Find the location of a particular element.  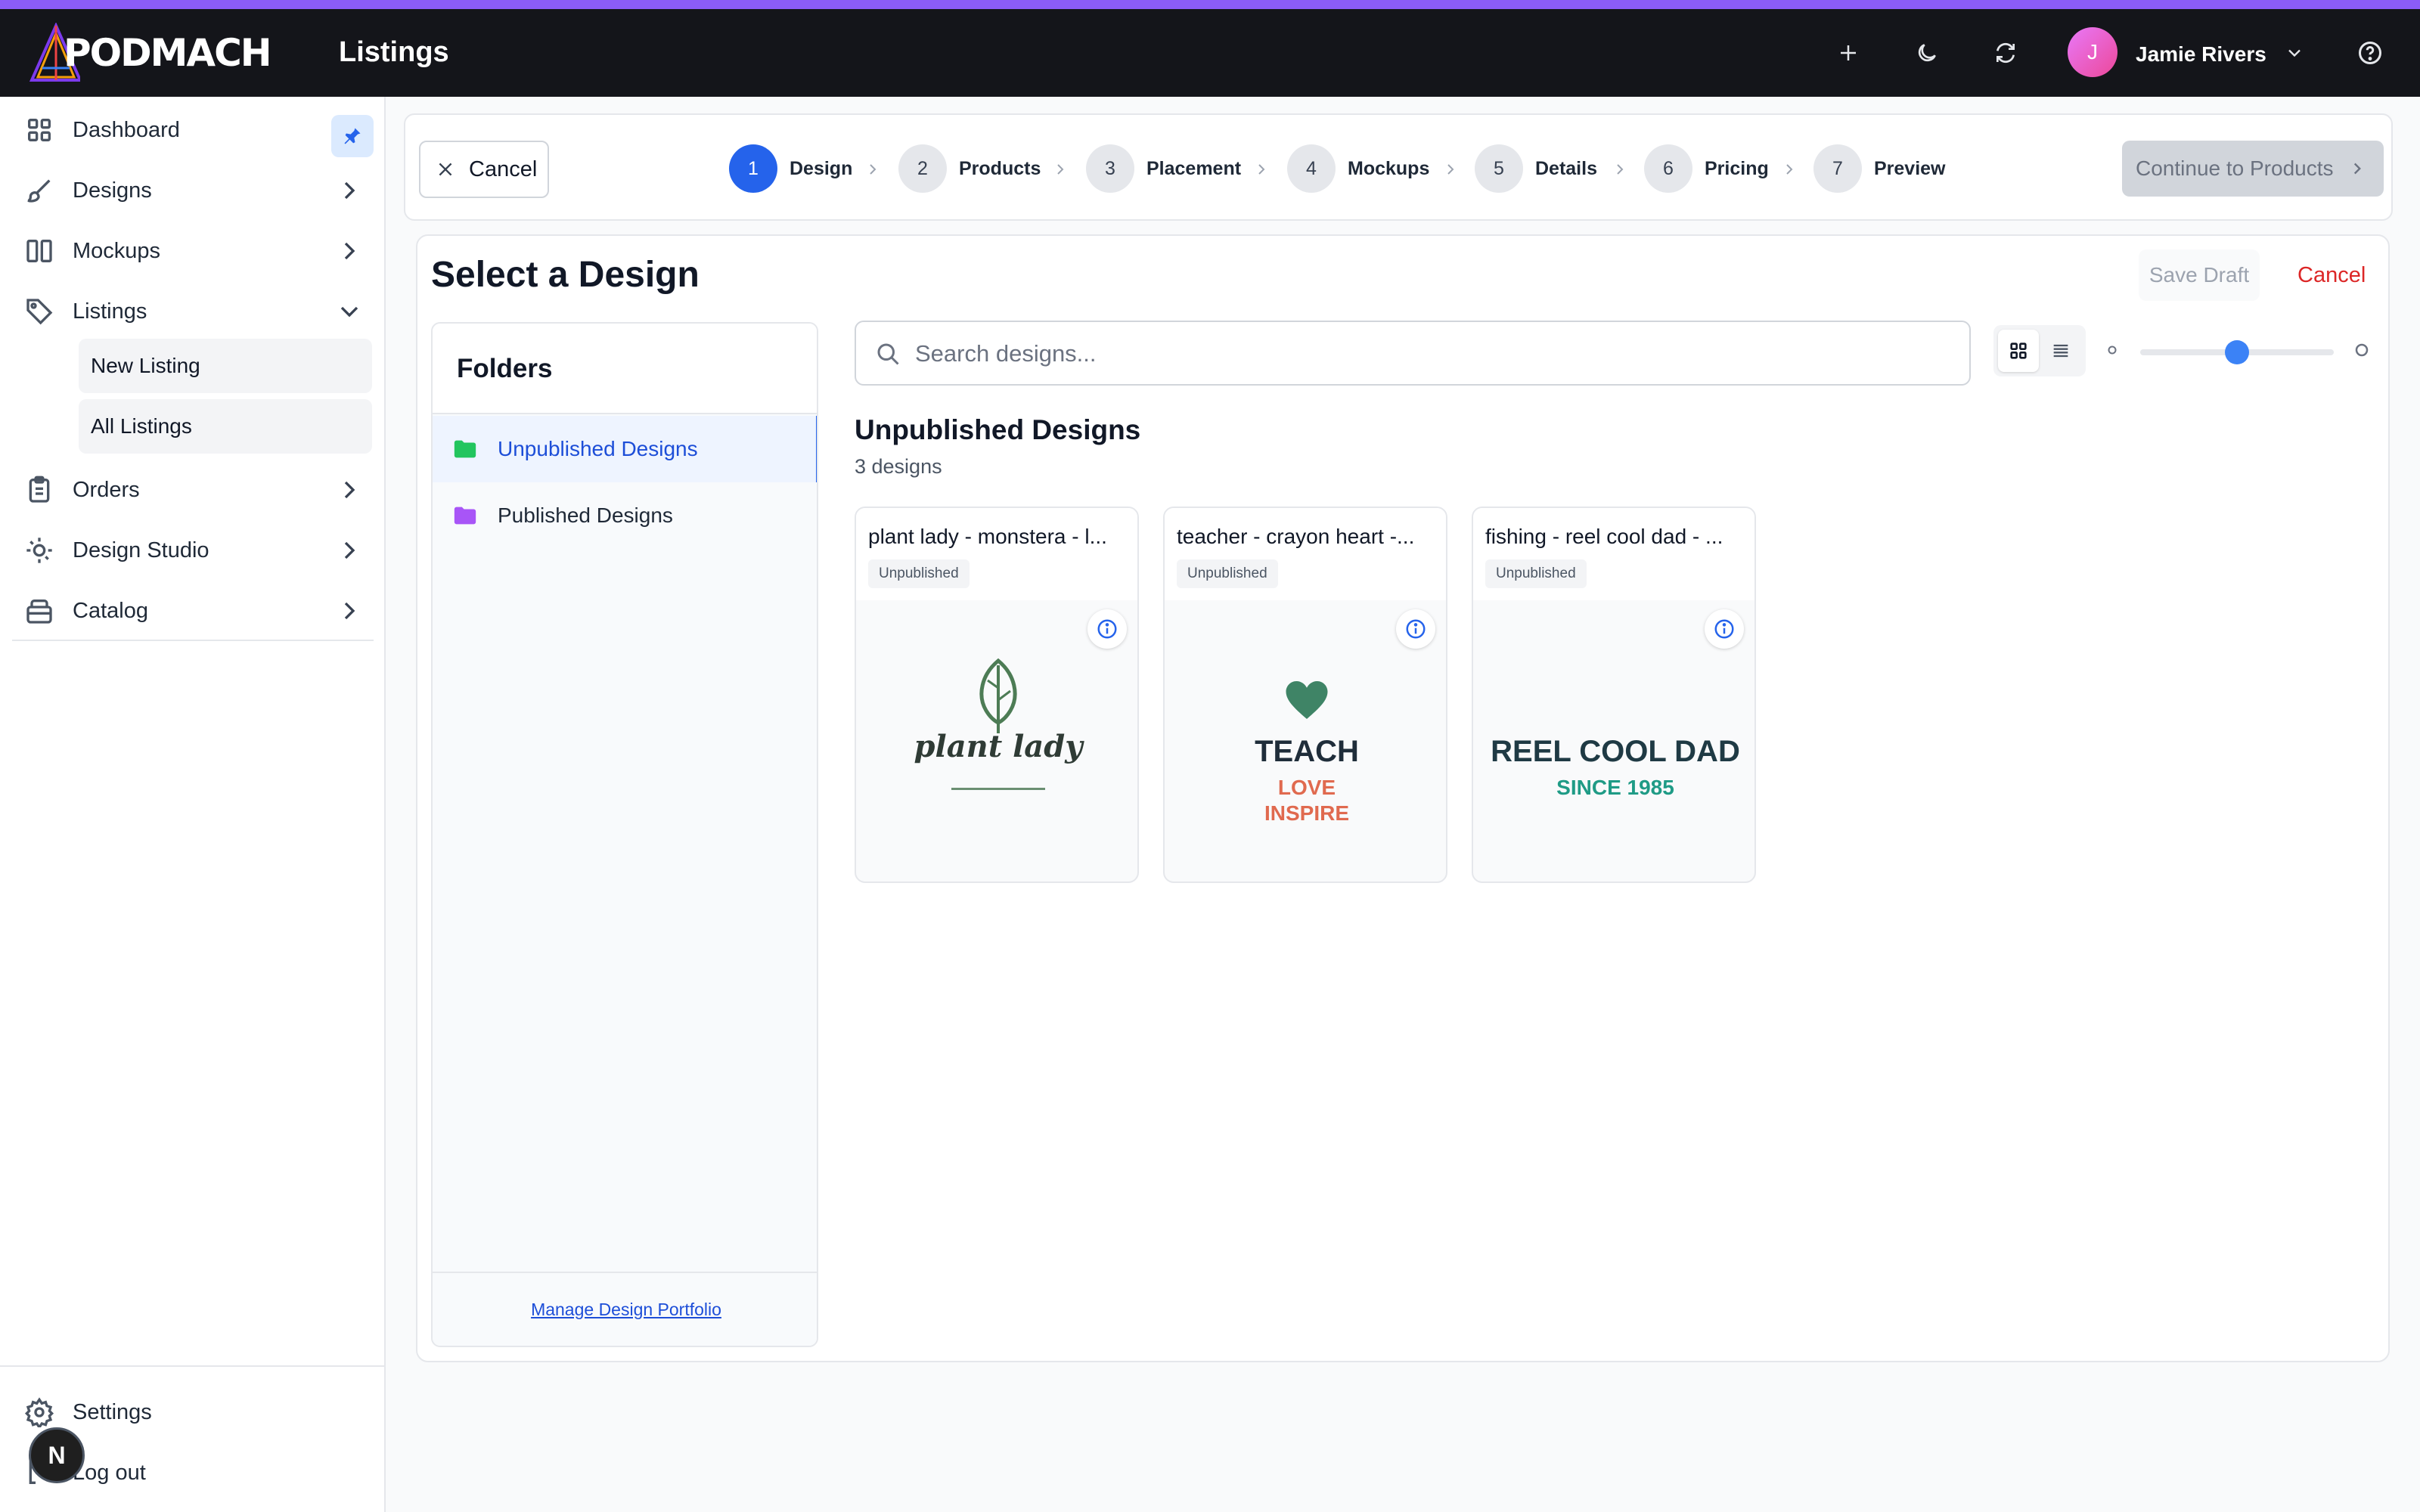

grid-view-button is located at coordinates (2018, 351).